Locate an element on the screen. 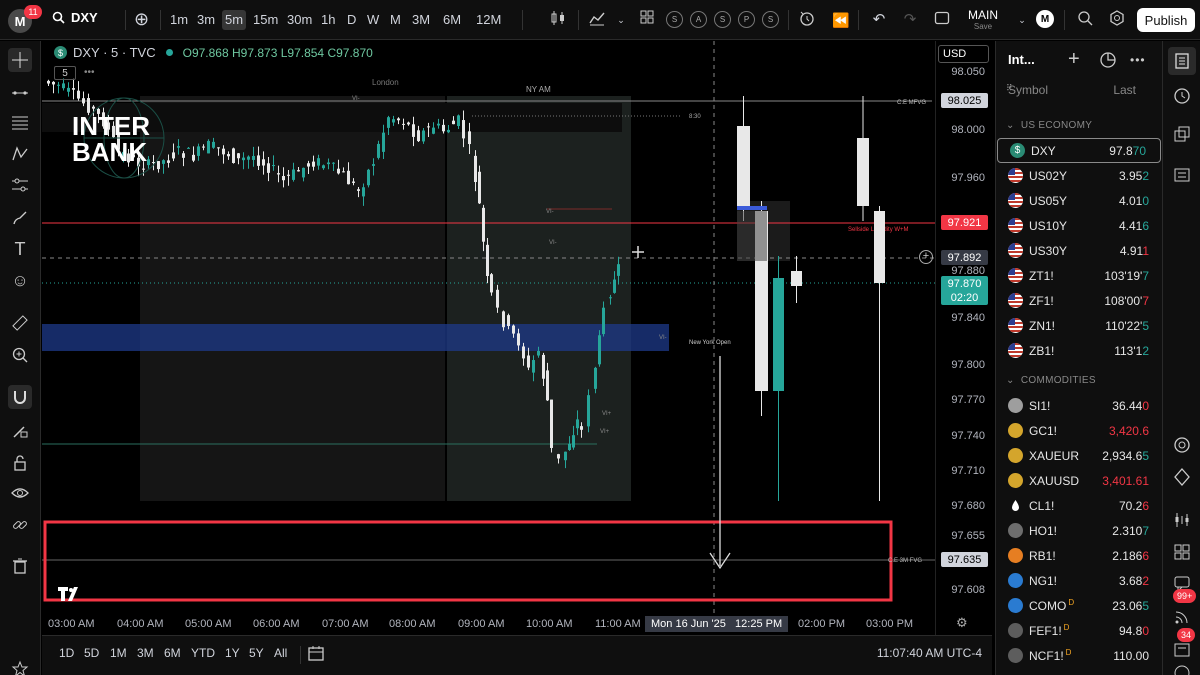 This screenshot has height=675, width=1200. indicator-pill: 5 is located at coordinates (65, 73).